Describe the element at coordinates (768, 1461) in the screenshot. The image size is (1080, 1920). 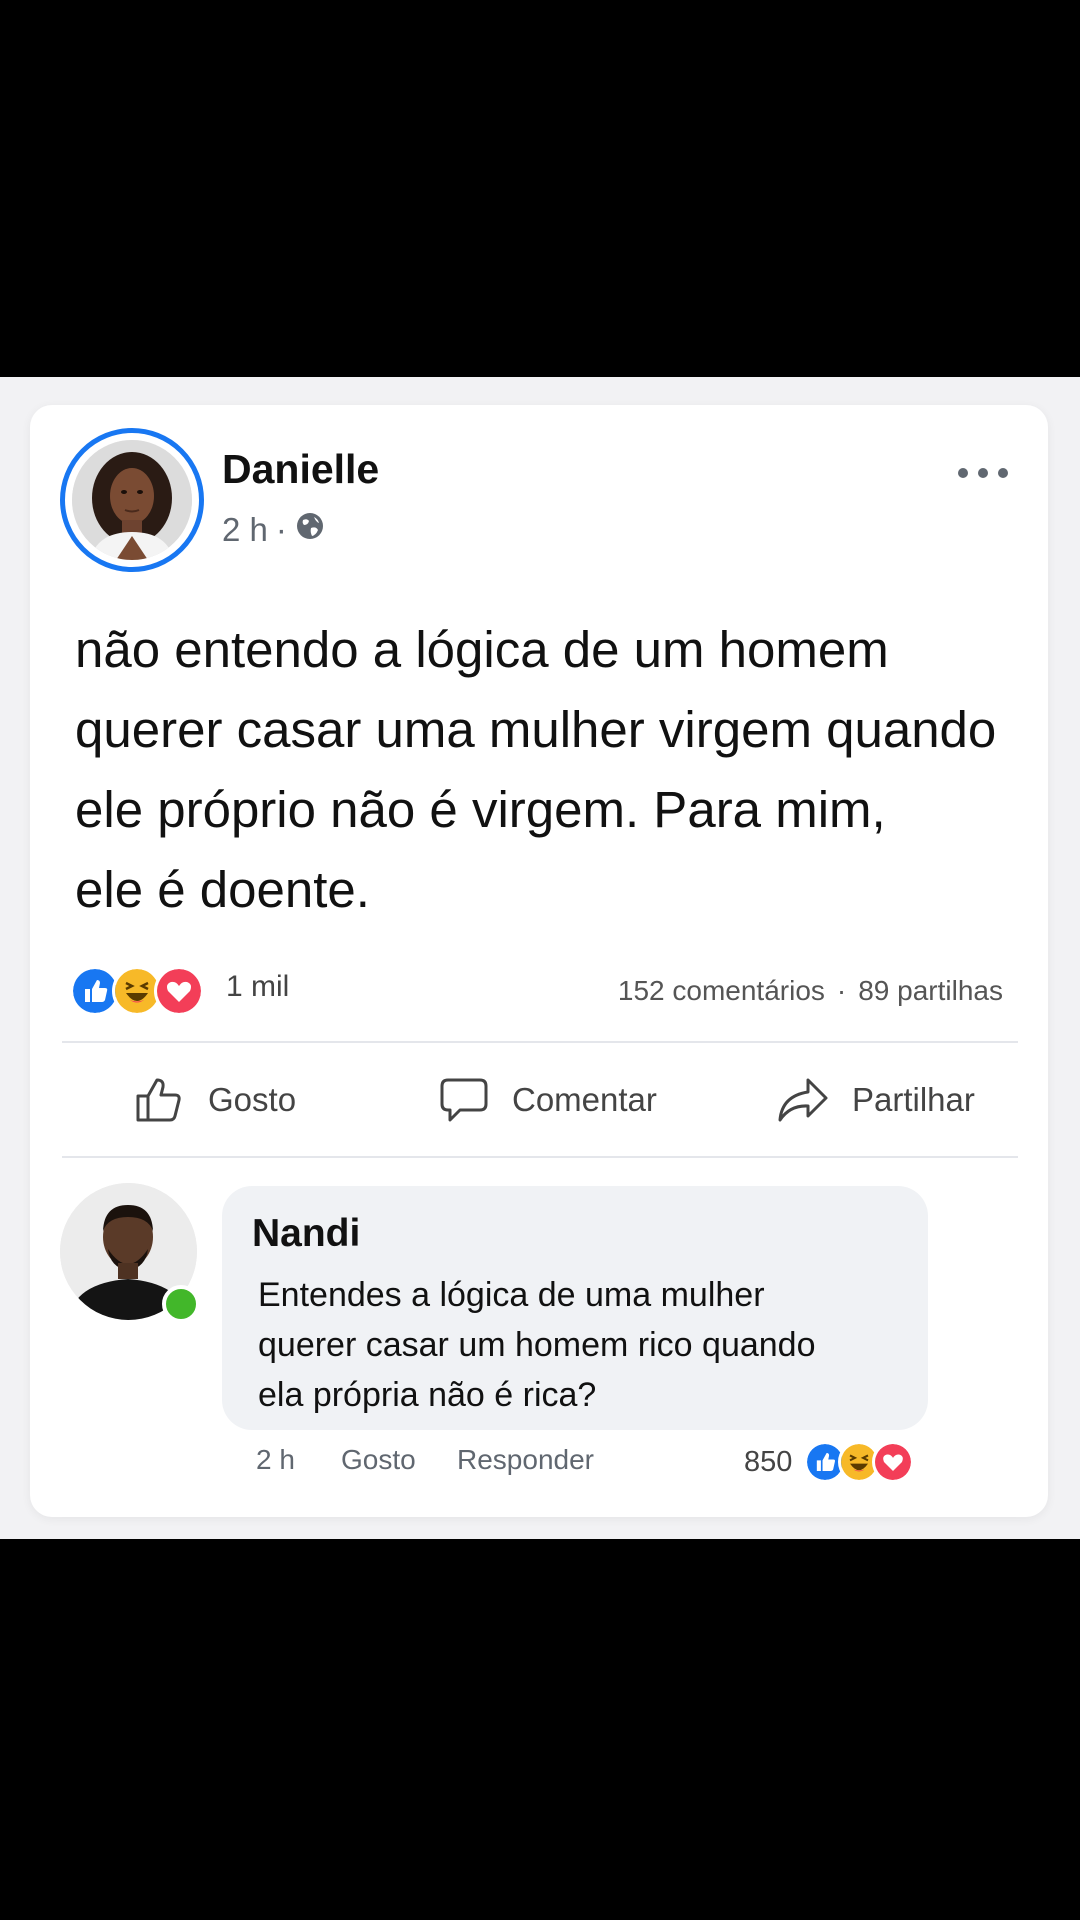
I see `comment-reactions-count: 850` at that location.